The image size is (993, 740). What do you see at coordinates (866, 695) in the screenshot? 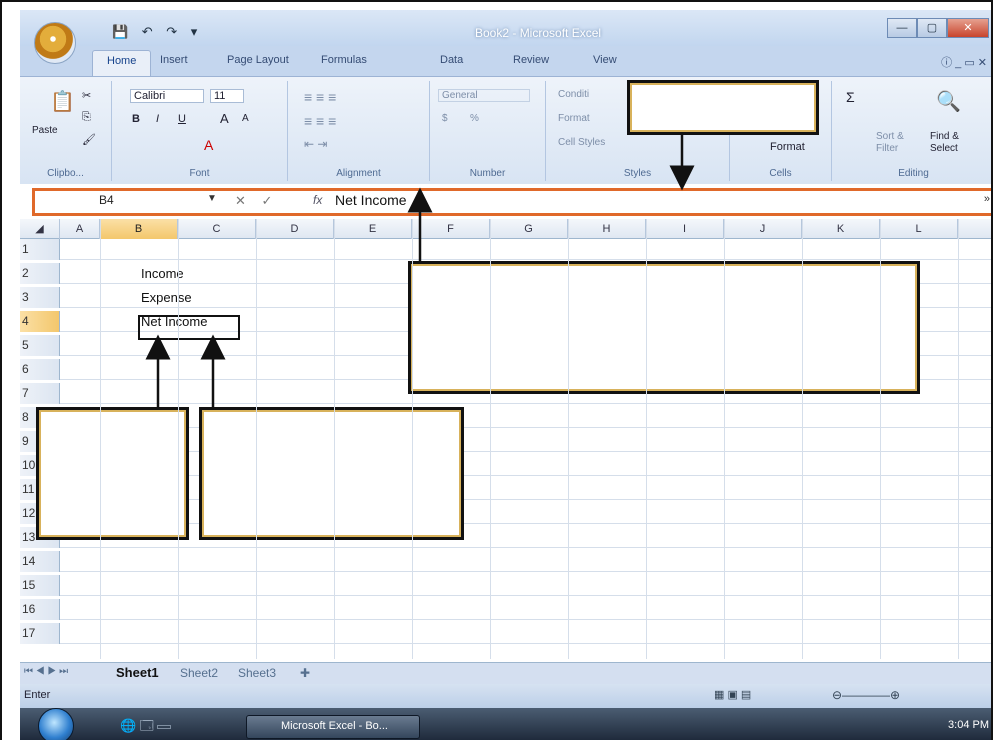
I see `zoom-slider: ⊖————⊕` at bounding box center [866, 695].